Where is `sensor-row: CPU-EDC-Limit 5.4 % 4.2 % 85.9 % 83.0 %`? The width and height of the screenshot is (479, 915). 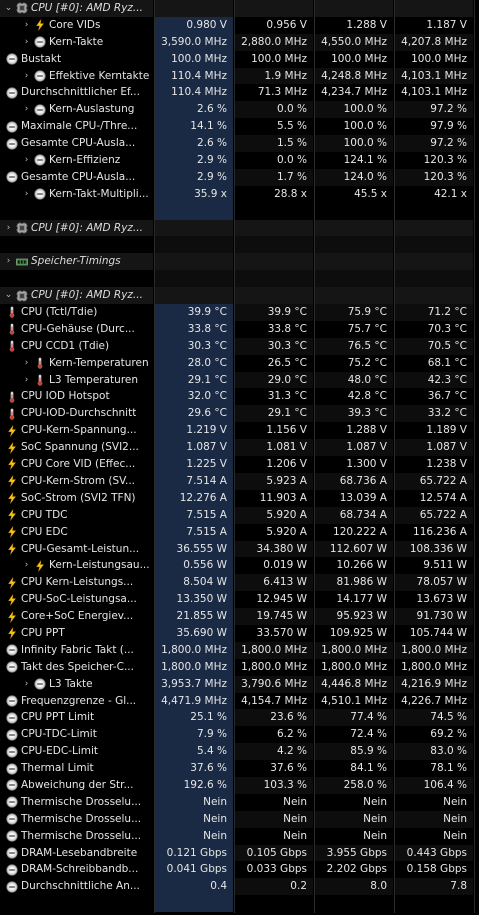 sensor-row: CPU-EDC-Limit 5.4 % 4.2 % 85.9 % 83.0 % is located at coordinates (239, 752).